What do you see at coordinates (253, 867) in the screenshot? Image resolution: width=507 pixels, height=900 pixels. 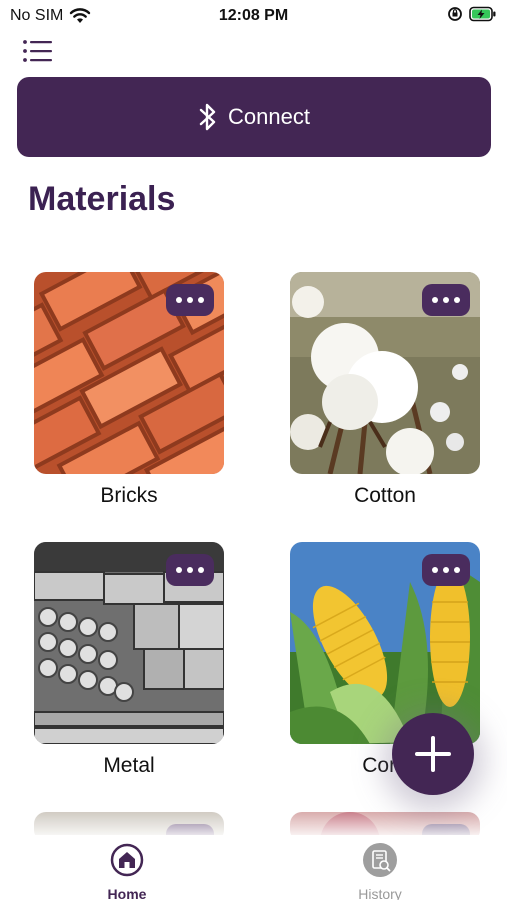 I see `tab-bar: Home History` at bounding box center [253, 867].